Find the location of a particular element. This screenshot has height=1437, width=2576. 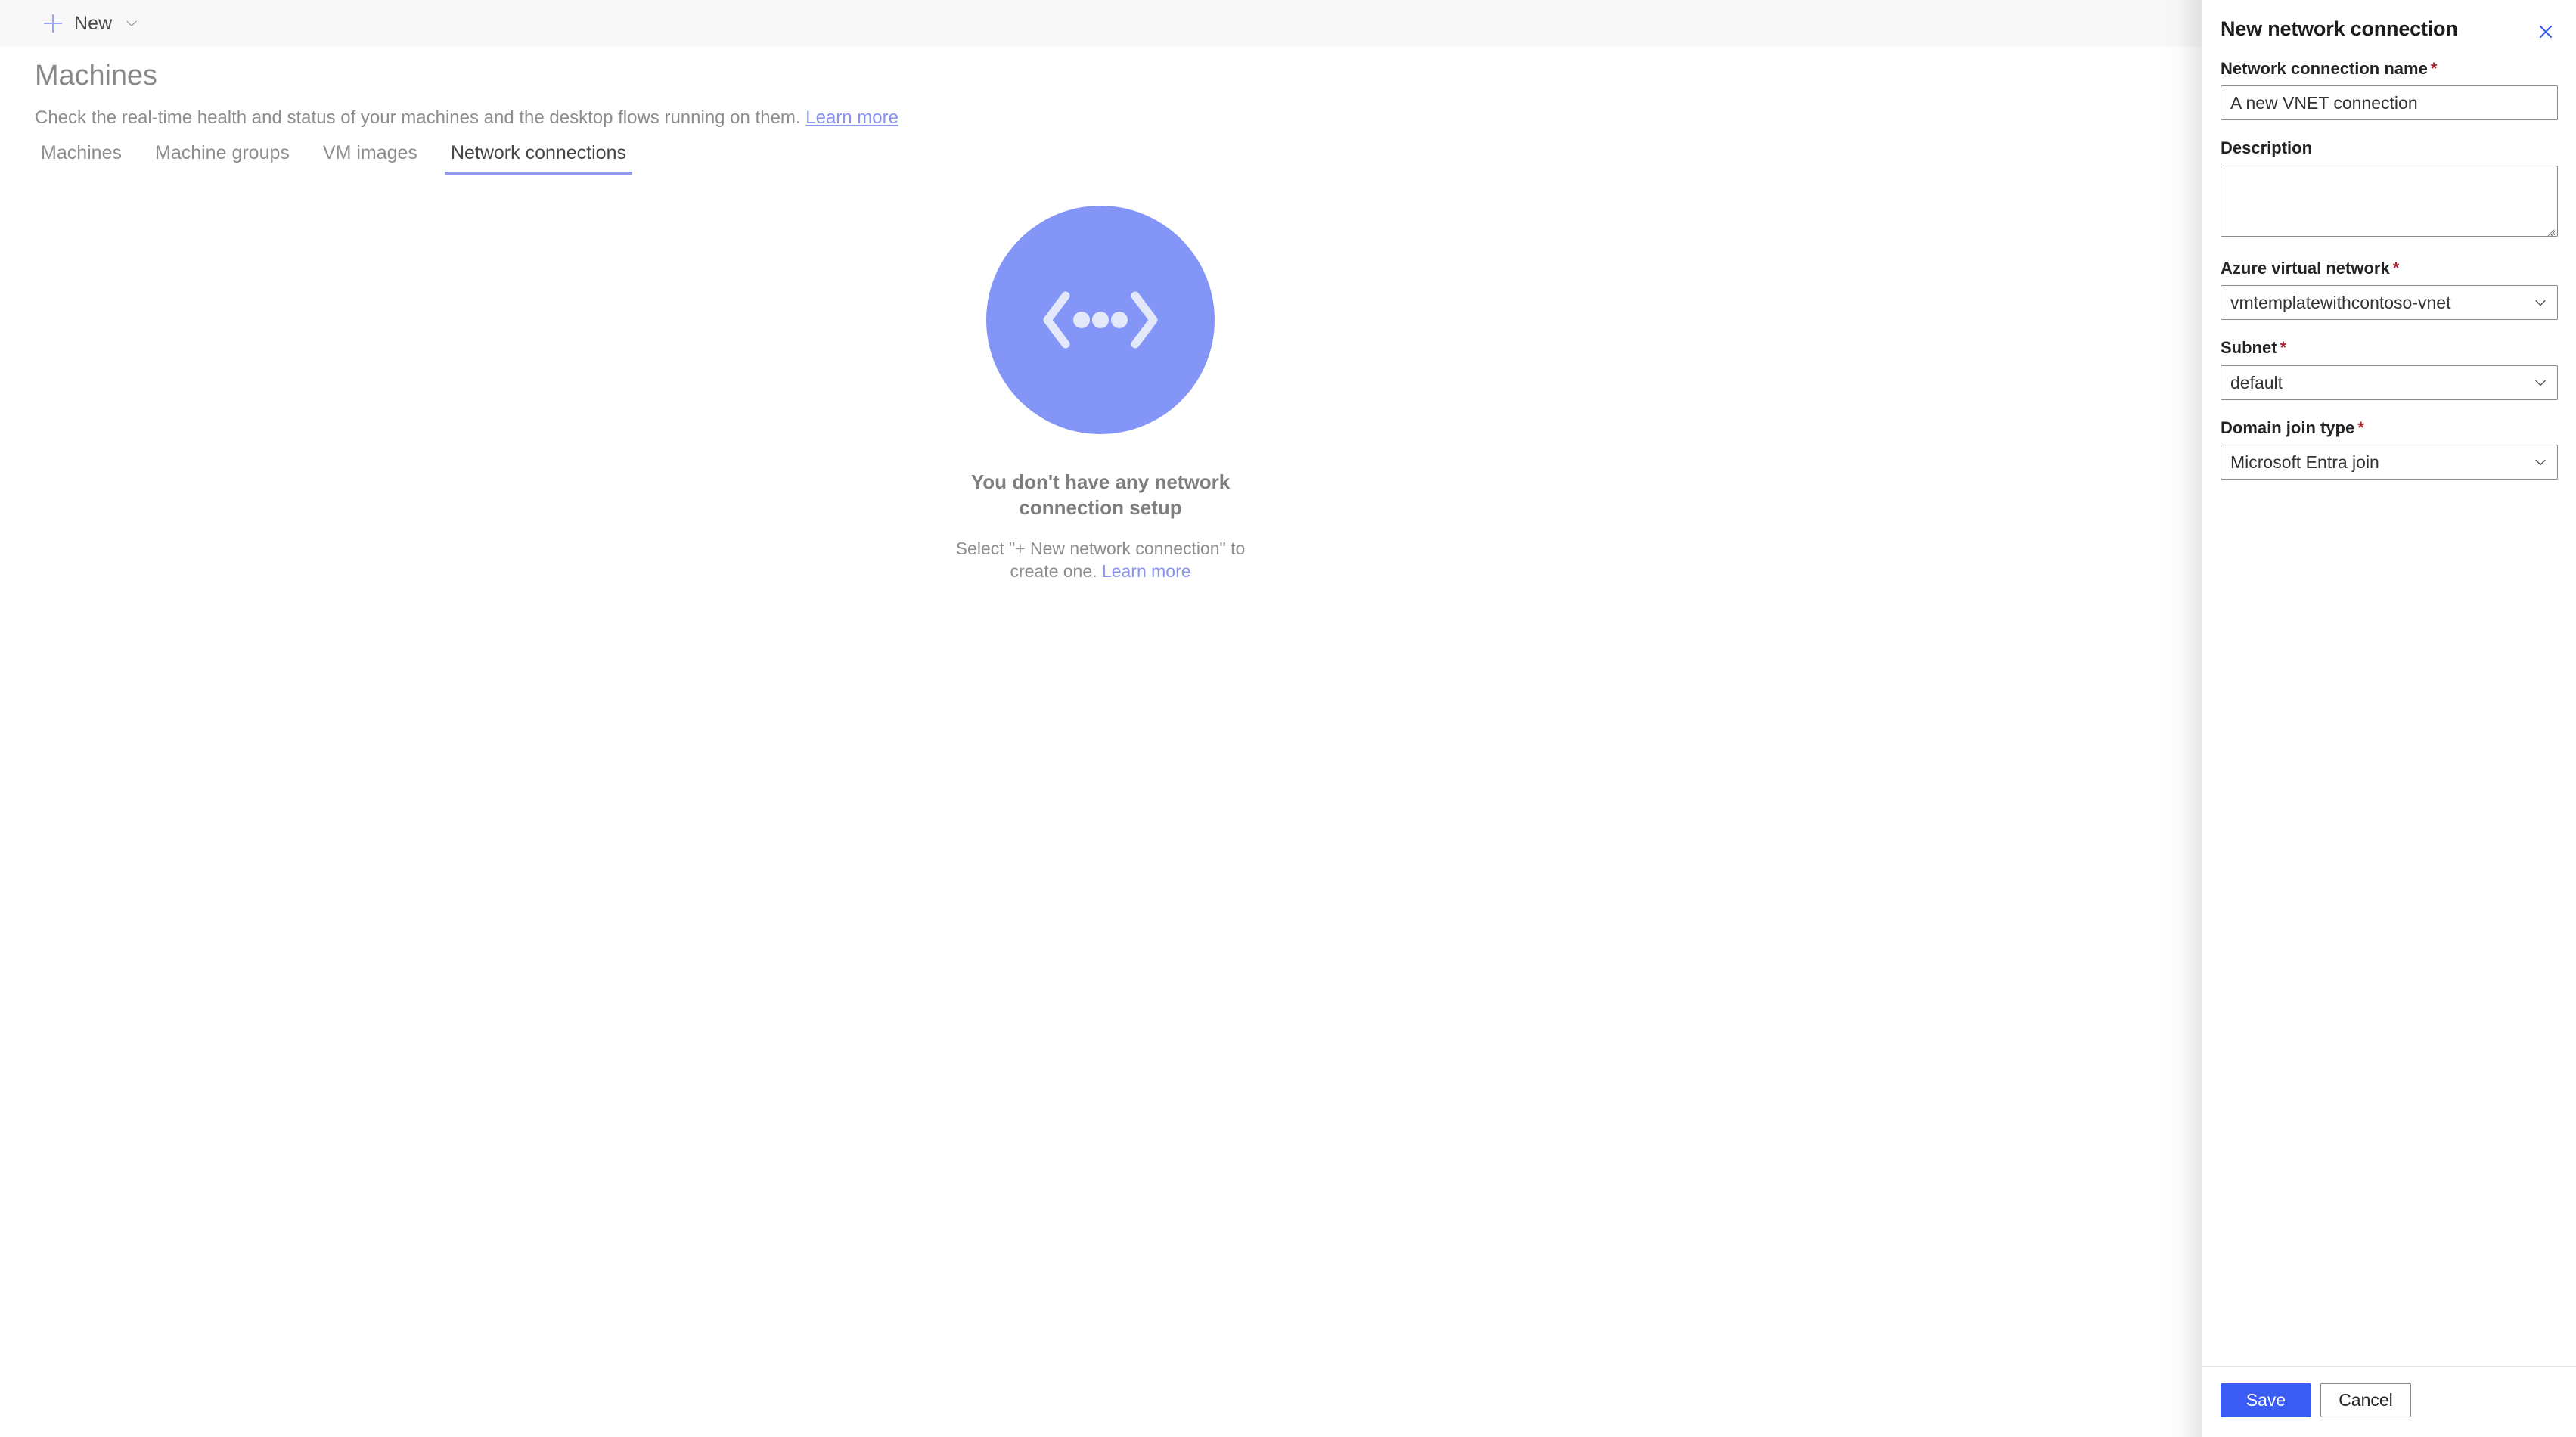

domain-join-type-select: Microsoft Entra join is located at coordinates (2389, 462).